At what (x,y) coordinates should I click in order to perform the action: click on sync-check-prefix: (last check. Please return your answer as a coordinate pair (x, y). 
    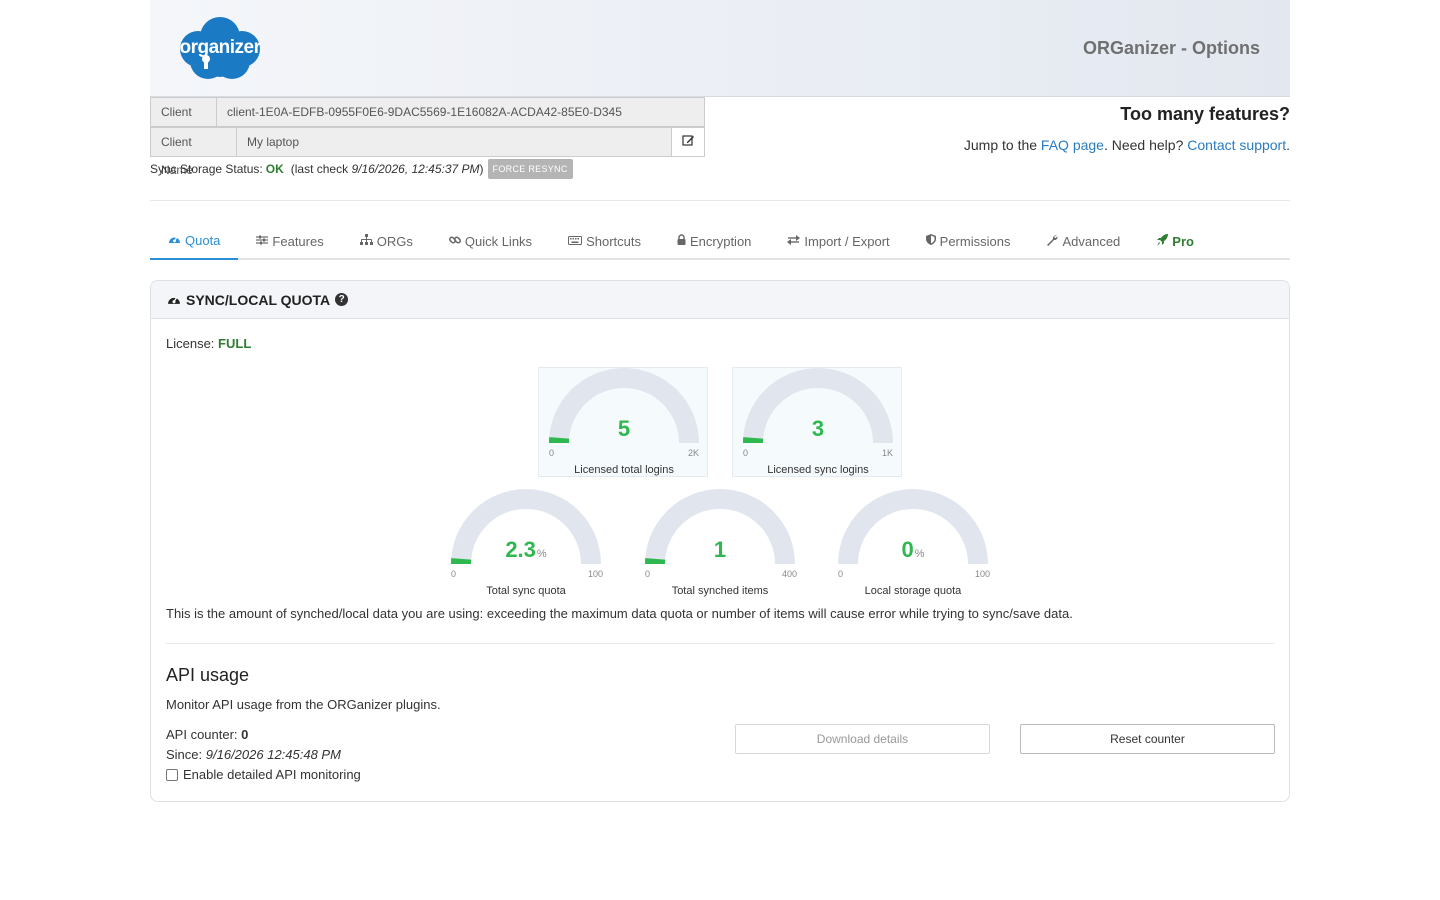
    Looking at the image, I should click on (319, 169).